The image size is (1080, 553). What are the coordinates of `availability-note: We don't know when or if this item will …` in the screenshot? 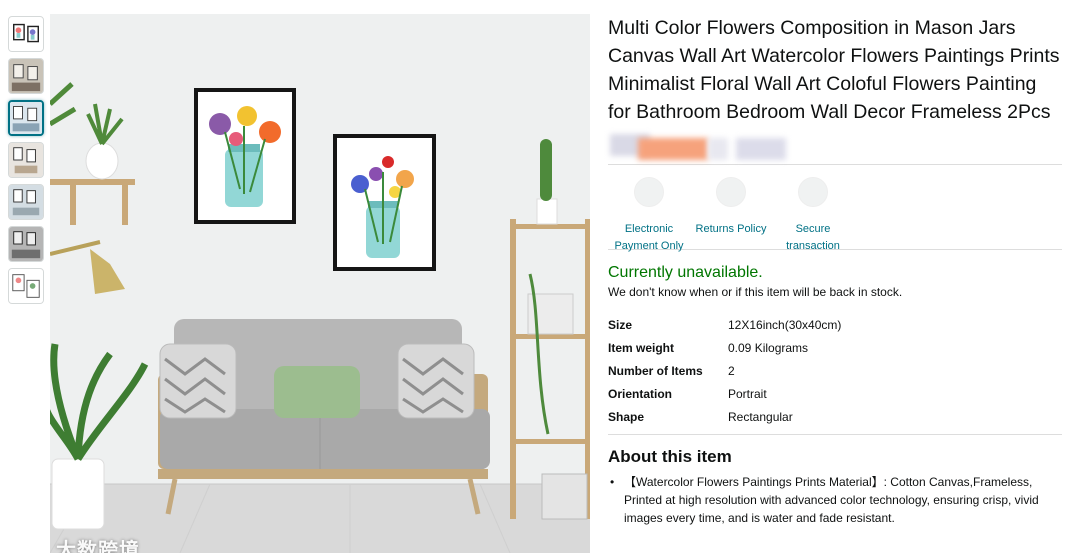 It's located at (755, 292).